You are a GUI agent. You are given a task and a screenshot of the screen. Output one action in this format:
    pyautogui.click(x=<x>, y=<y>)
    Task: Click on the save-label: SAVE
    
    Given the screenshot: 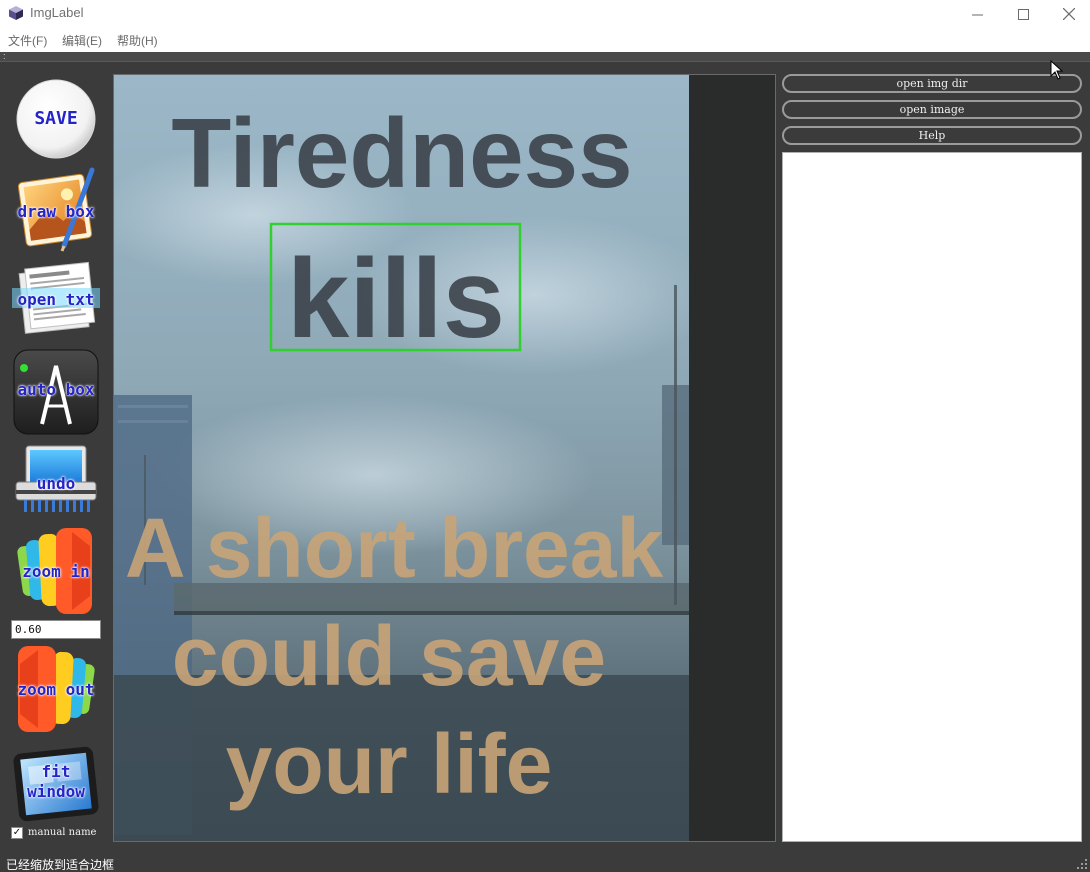 What is the action you would take?
    pyautogui.click(x=56, y=118)
    